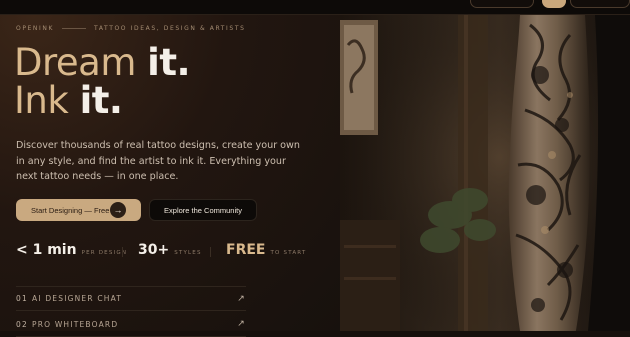  Describe the element at coordinates (74, 28) in the screenshot. I see `eyebrow-divider` at that location.